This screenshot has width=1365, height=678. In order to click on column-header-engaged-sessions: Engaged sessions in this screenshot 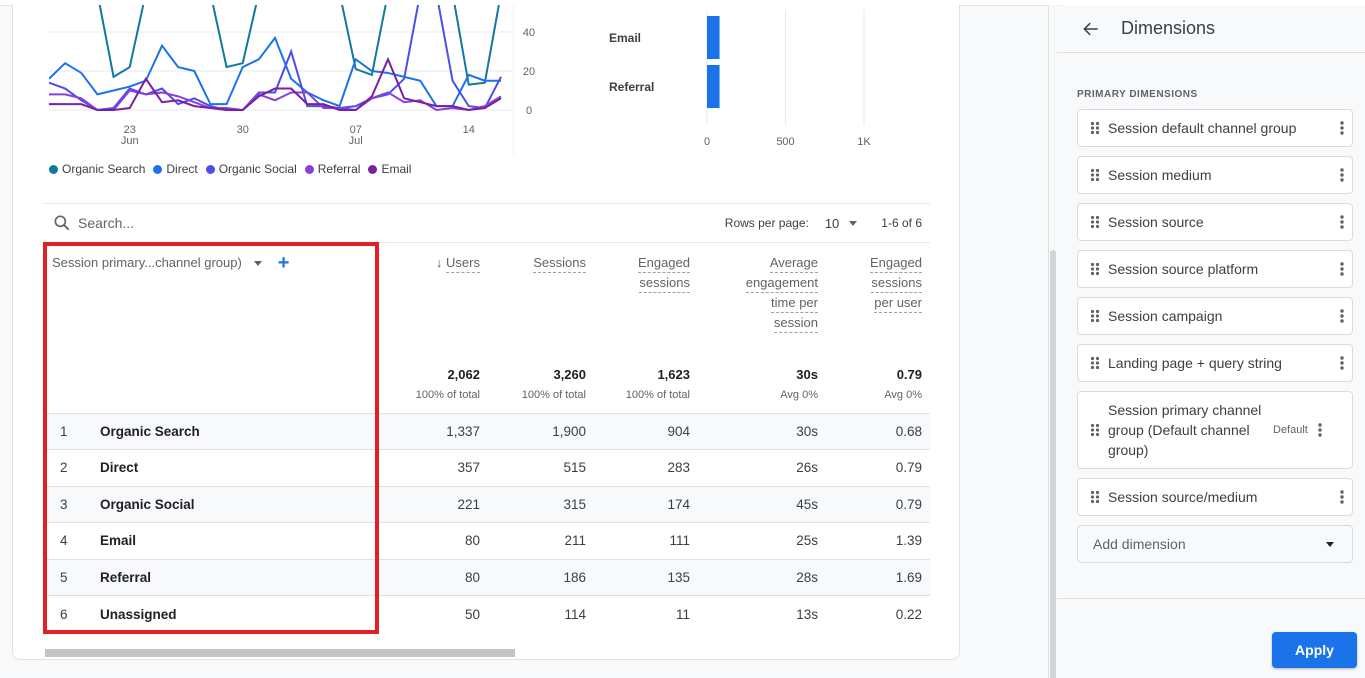, I will do `click(646, 288)`.